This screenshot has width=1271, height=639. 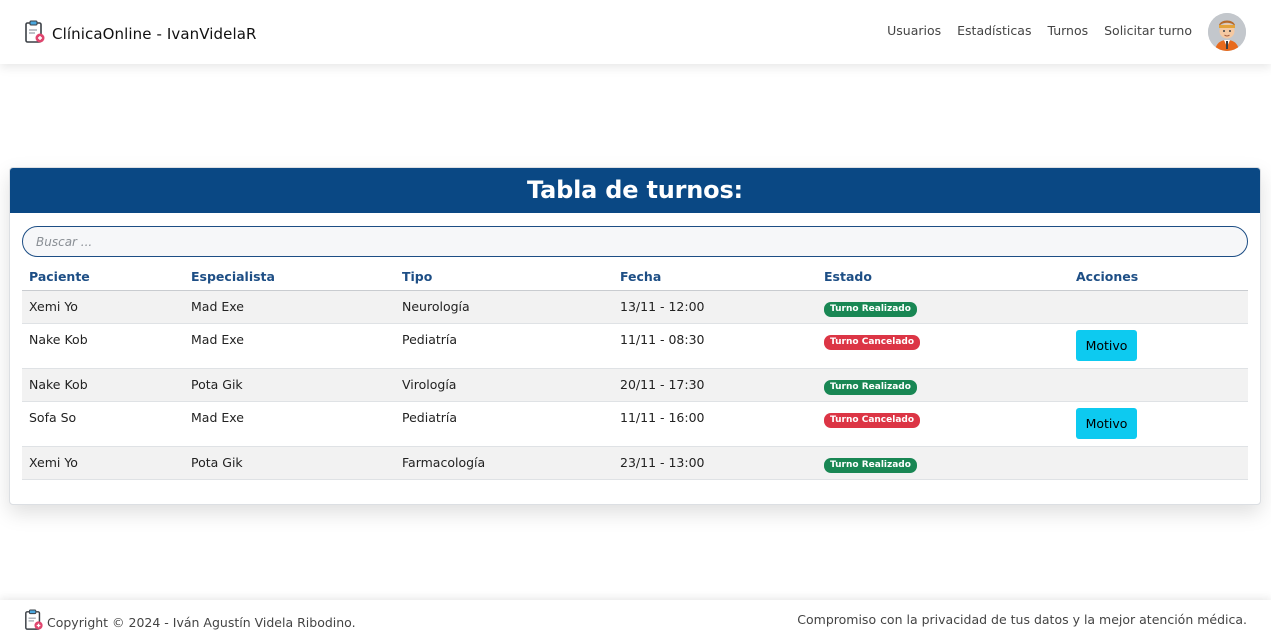 What do you see at coordinates (994, 30) in the screenshot?
I see `nav-estadisticas: Estadísticas` at bounding box center [994, 30].